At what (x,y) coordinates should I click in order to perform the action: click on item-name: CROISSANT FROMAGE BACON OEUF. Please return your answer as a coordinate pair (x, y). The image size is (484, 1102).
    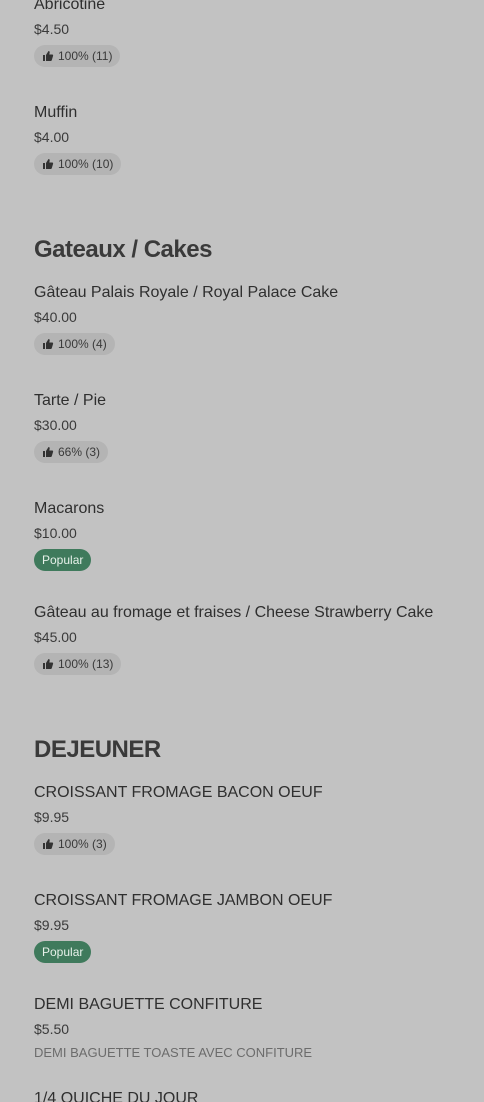
    Looking at the image, I should click on (178, 792).